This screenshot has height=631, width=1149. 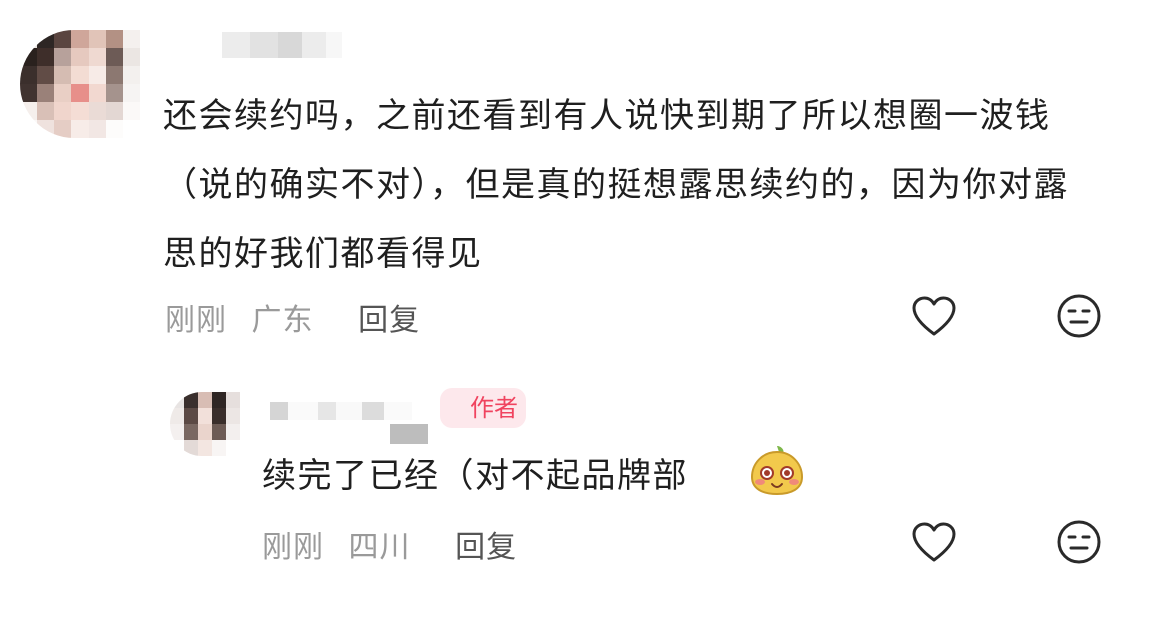 What do you see at coordinates (379, 547) in the screenshot?
I see `comment-location: 四川` at bounding box center [379, 547].